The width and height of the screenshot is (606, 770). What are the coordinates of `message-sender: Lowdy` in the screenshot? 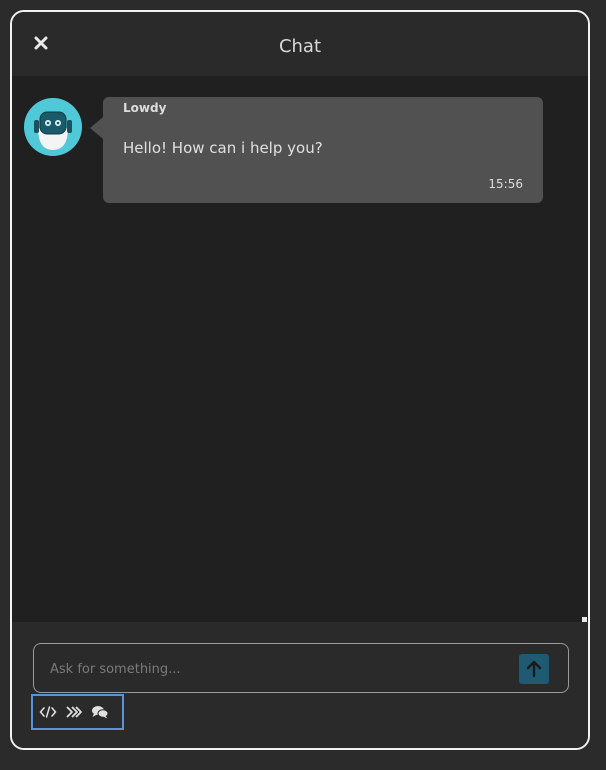 It's located at (145, 108).